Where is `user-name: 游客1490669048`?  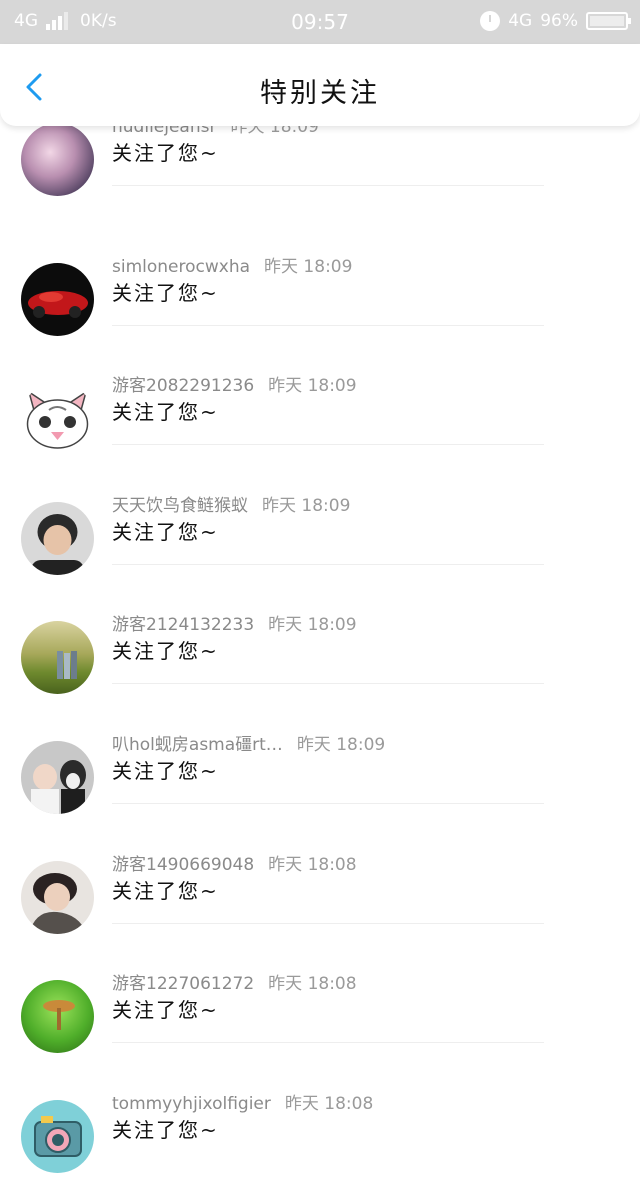
user-name: 游客1490669048 is located at coordinates (183, 864).